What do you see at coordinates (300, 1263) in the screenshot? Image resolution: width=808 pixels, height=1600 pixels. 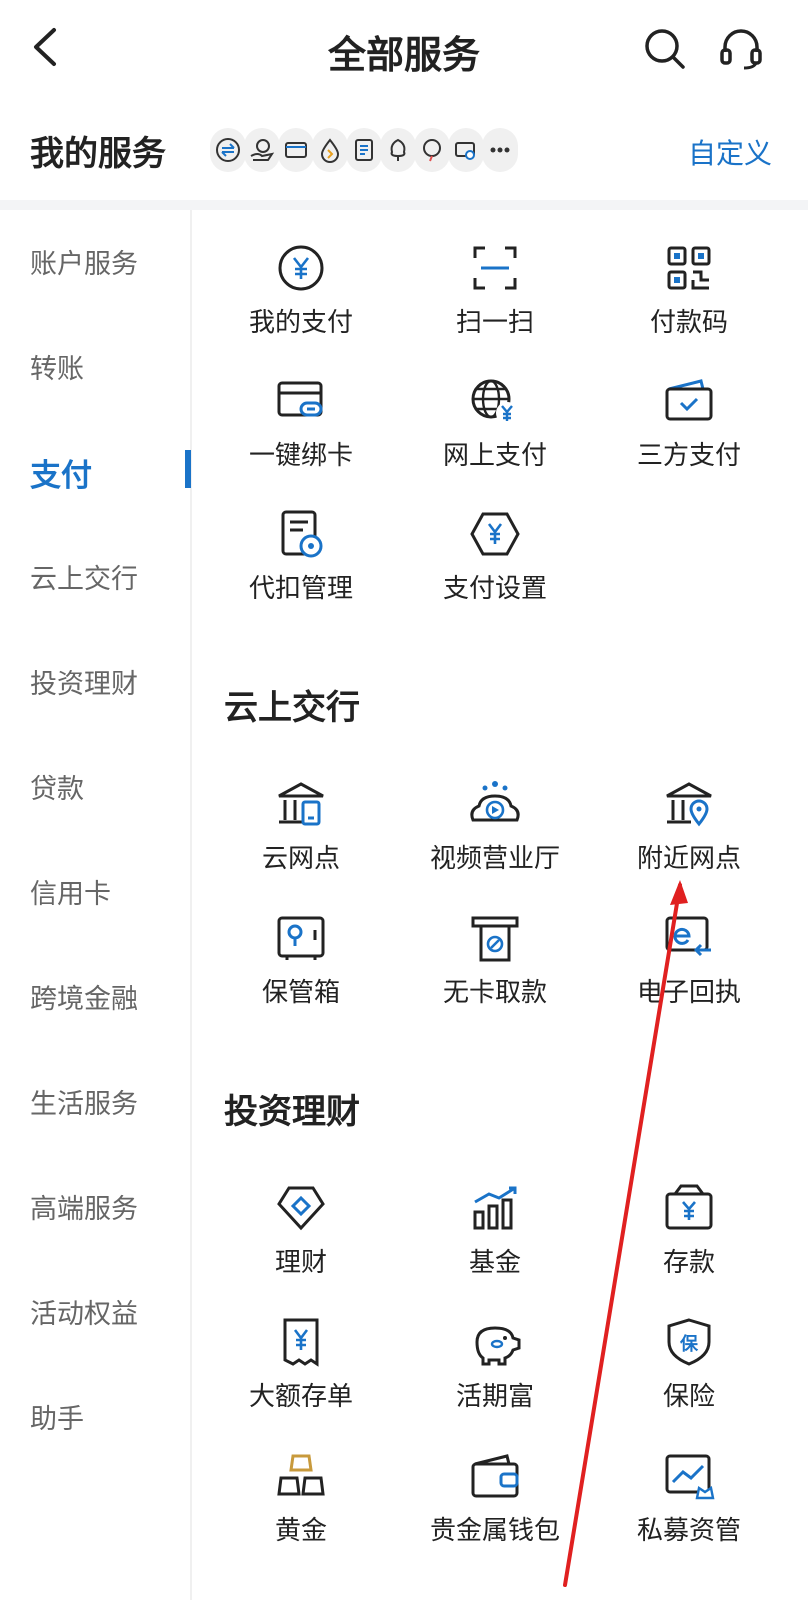 I see `service-label: 理财` at bounding box center [300, 1263].